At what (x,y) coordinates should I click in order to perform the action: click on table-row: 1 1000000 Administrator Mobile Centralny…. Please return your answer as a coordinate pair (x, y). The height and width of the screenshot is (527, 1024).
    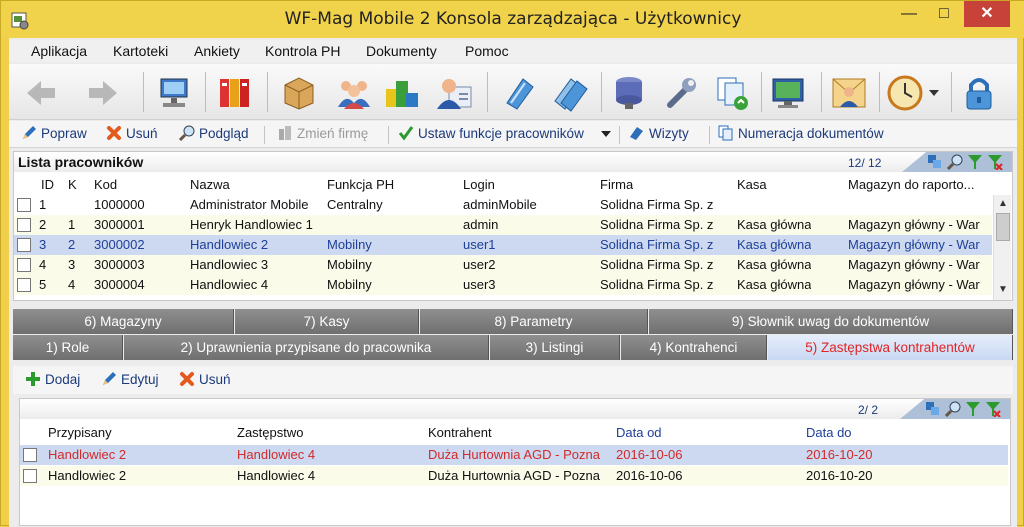
    Looking at the image, I should click on (503, 205).